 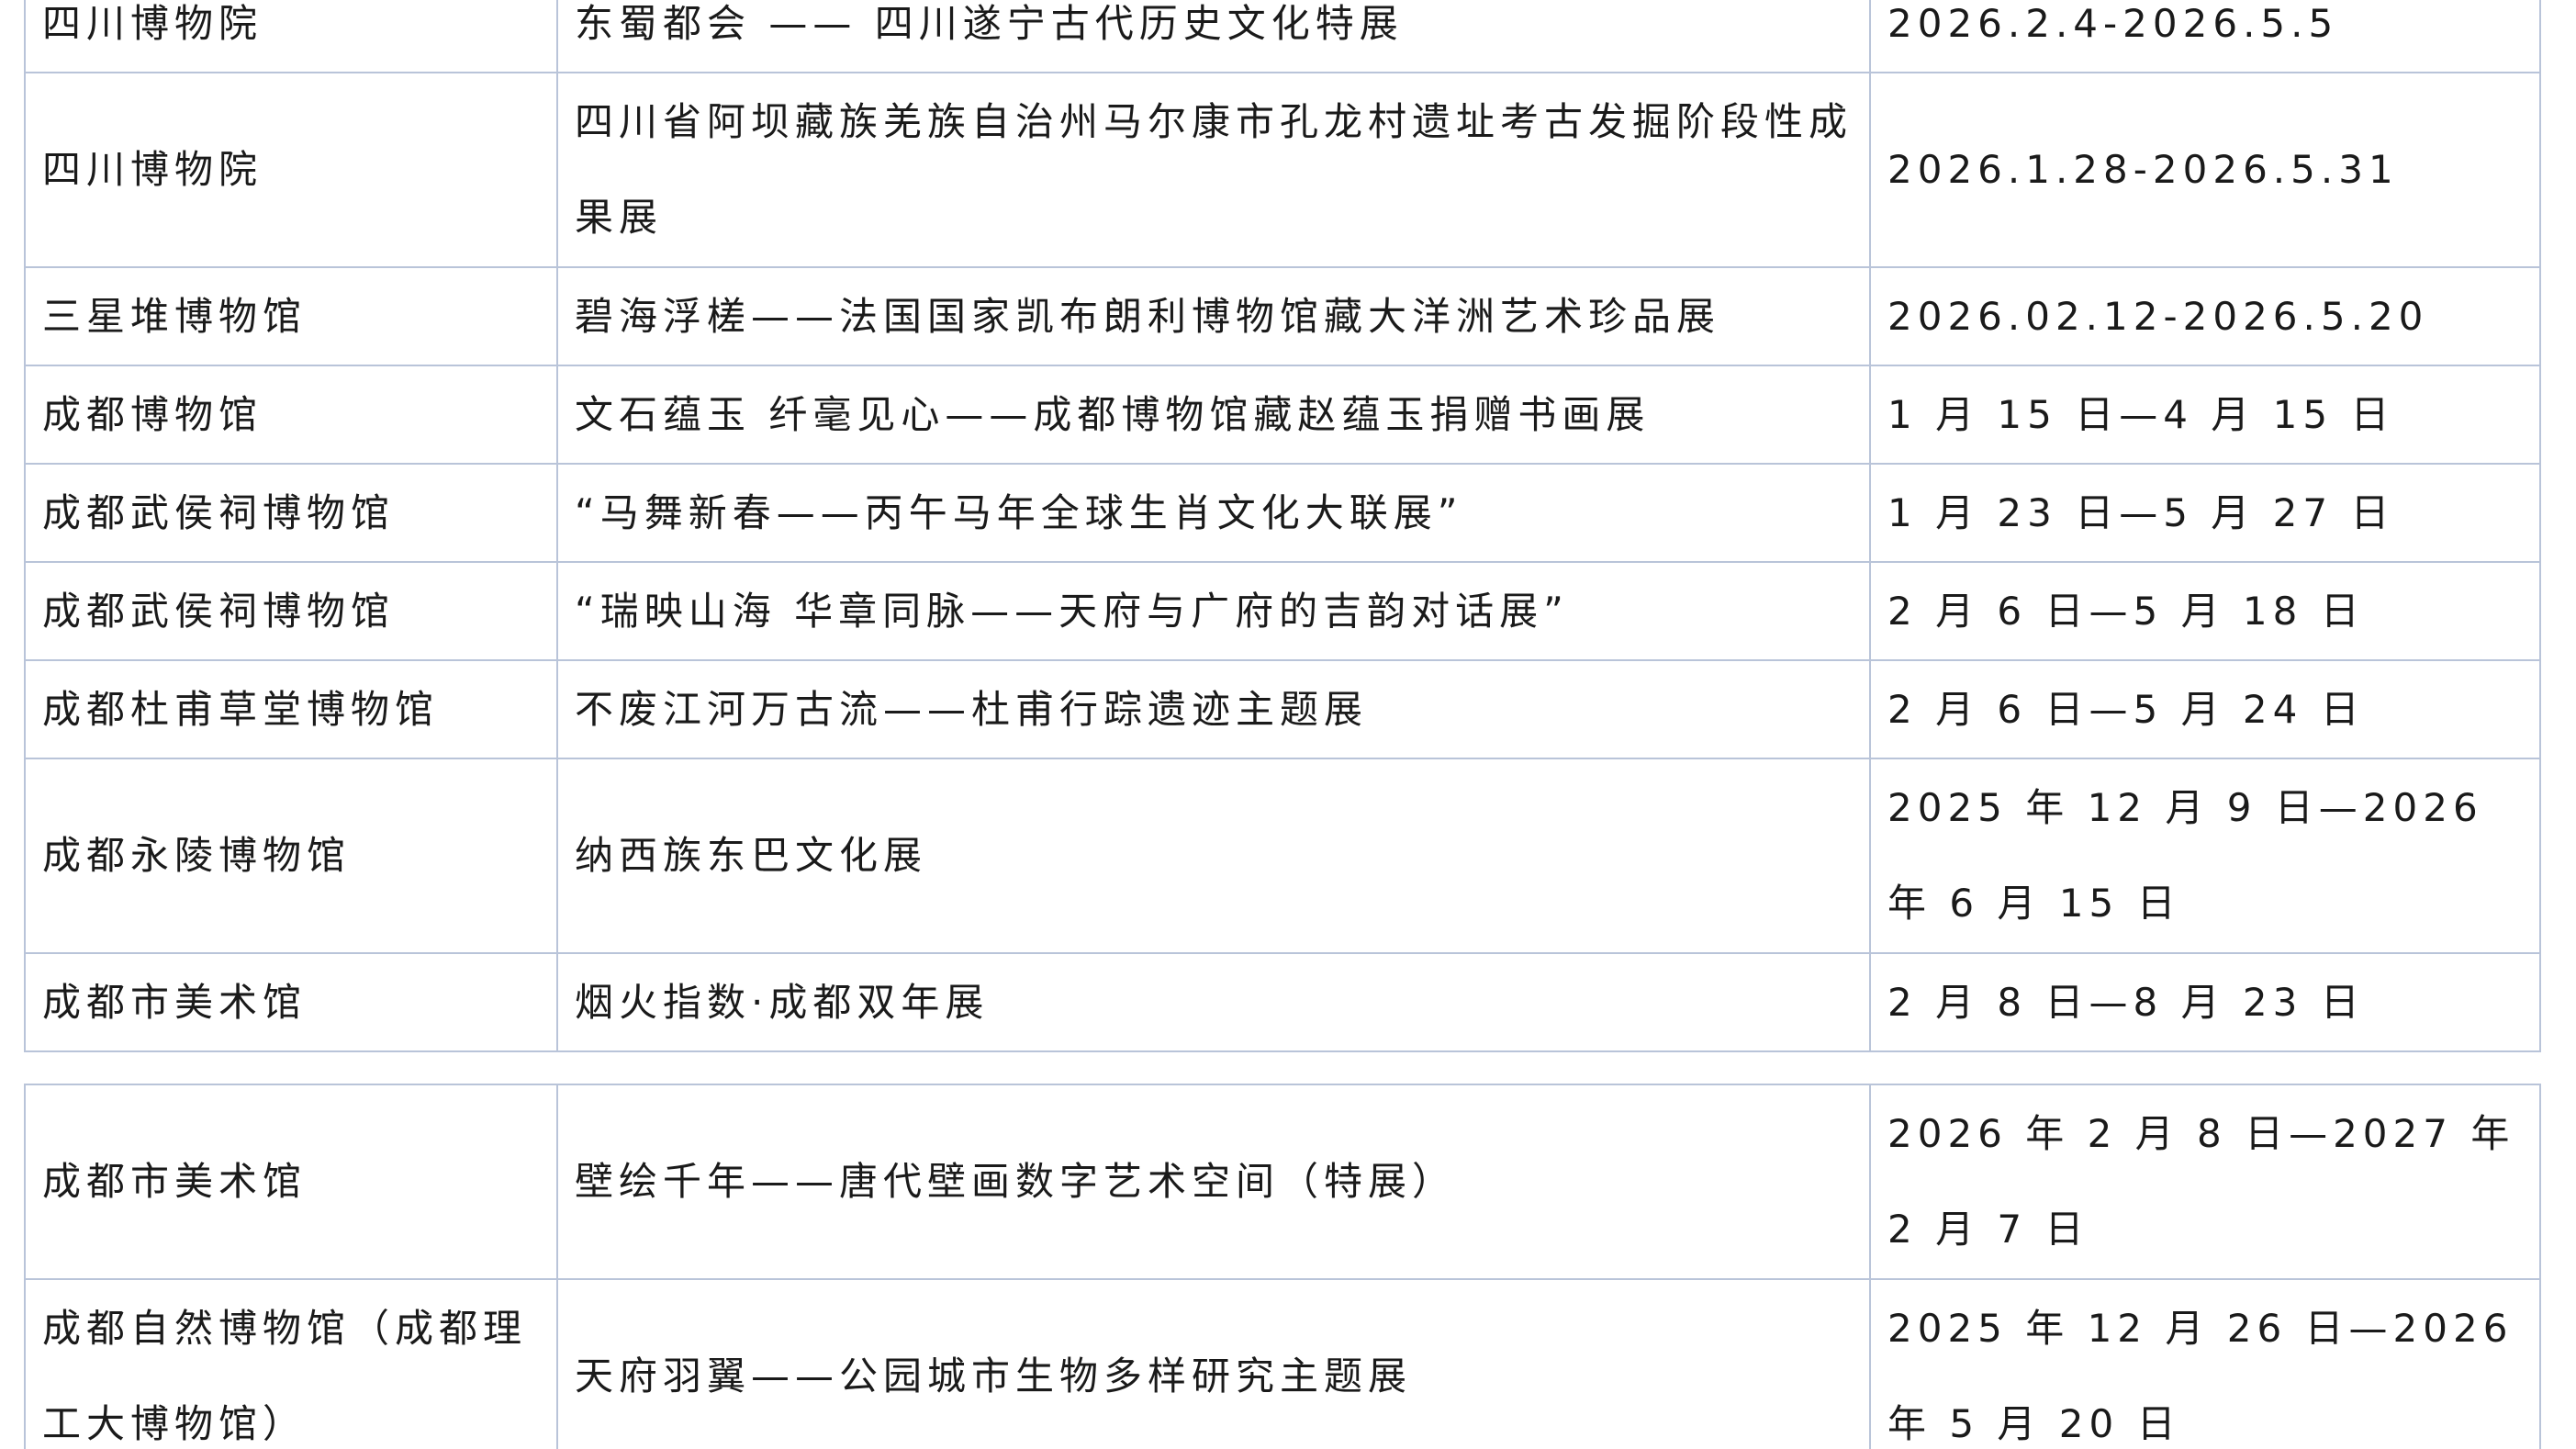 I want to click on venue-cell: 三星堆博物馆, so click(x=291, y=316).